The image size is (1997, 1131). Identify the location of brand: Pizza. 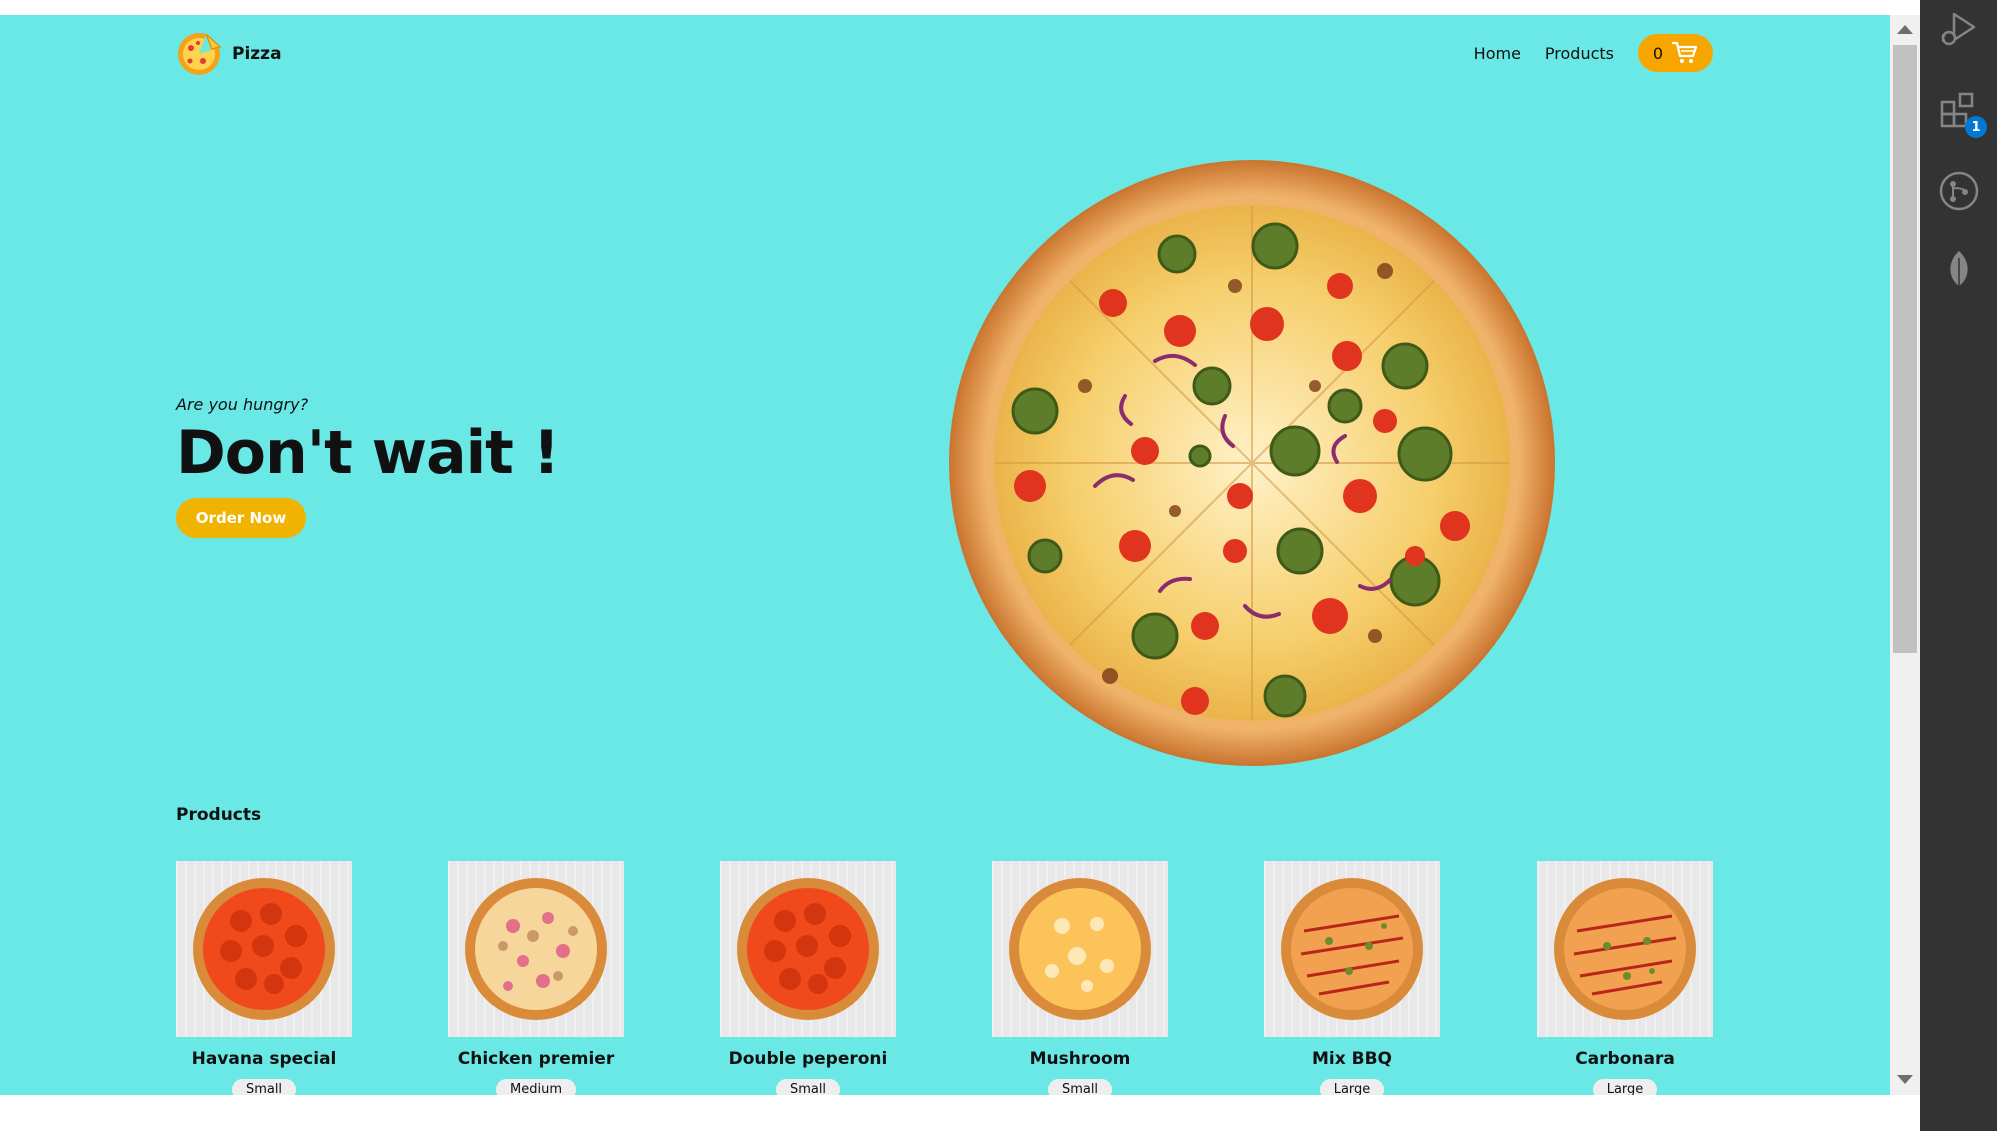
(229, 54).